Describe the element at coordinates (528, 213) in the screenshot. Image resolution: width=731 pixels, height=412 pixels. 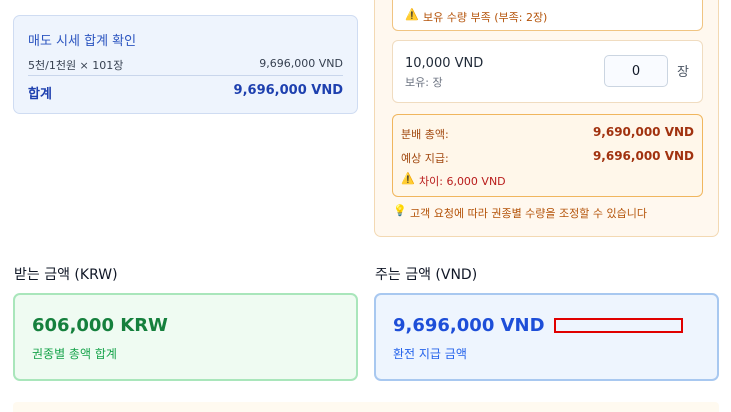
I see `adjust-hint-text: 고객 요청에 따라 권종별 수량을 조정할 수 있습니다` at that location.